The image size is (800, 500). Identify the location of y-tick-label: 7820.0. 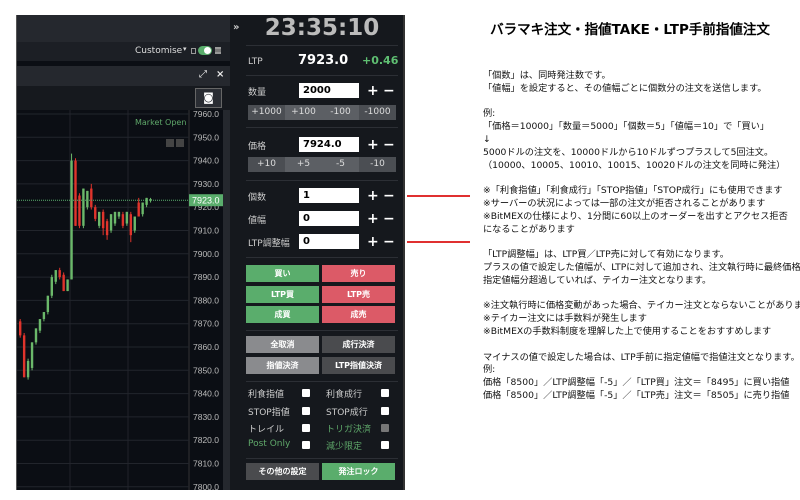
(206, 440).